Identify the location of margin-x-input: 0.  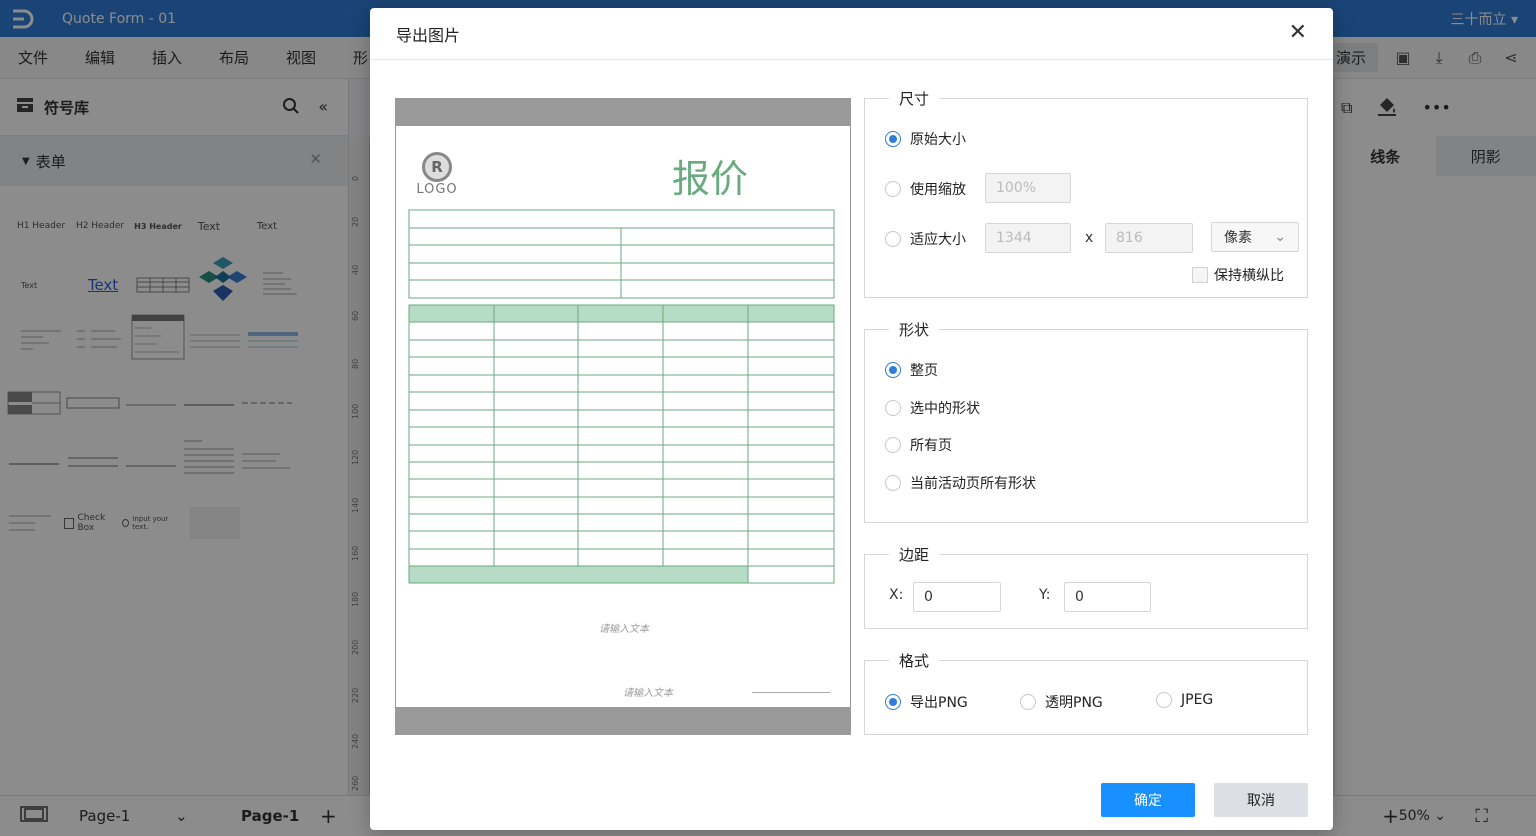
(957, 597).